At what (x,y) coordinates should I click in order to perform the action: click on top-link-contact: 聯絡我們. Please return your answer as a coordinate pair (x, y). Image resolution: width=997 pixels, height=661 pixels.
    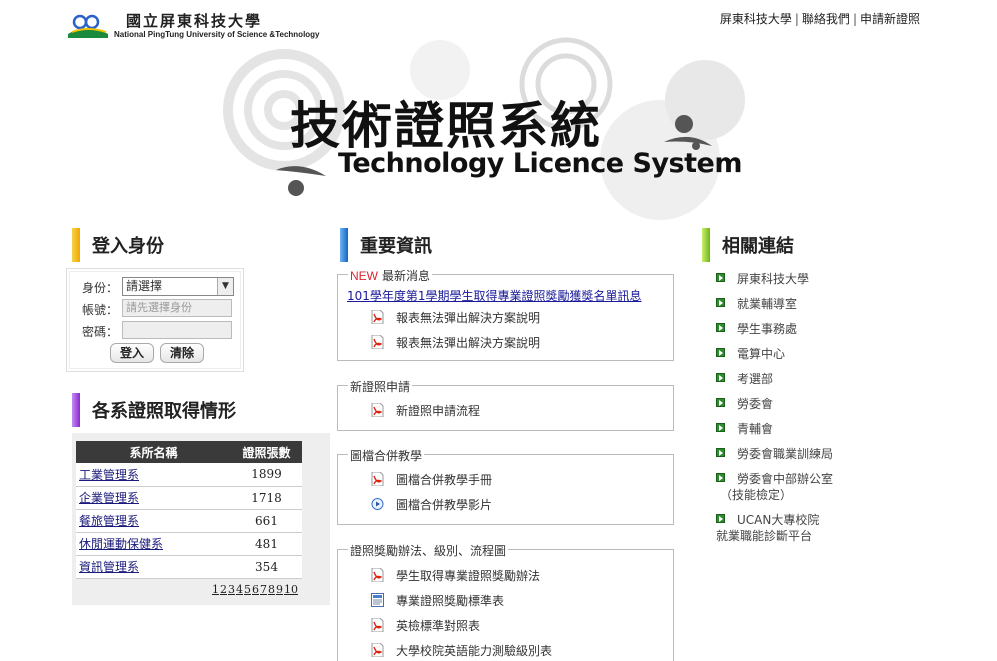
    Looking at the image, I should click on (826, 19).